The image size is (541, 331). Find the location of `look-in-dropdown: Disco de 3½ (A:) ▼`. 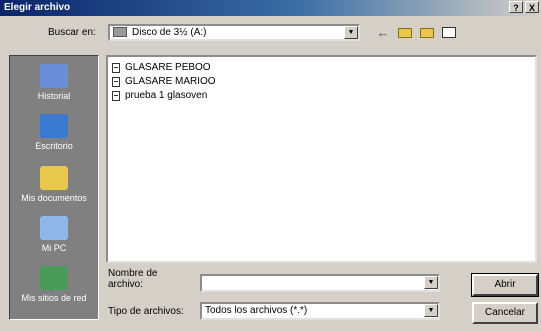

look-in-dropdown: Disco de 3½ (A:) ▼ is located at coordinates (234, 32).